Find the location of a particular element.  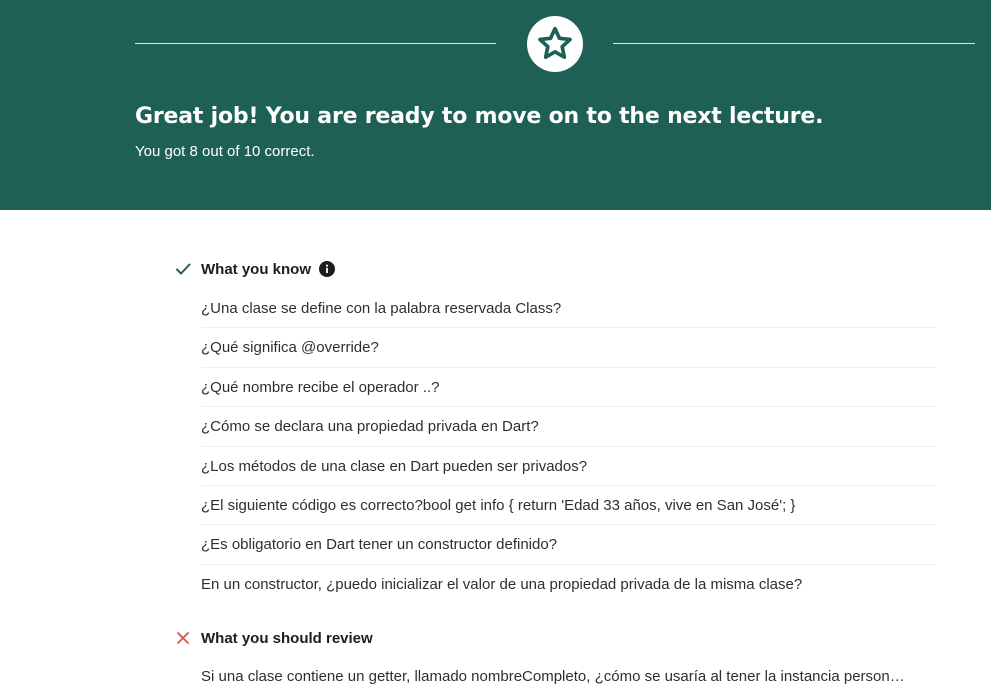

star-icon is located at coordinates (555, 42).